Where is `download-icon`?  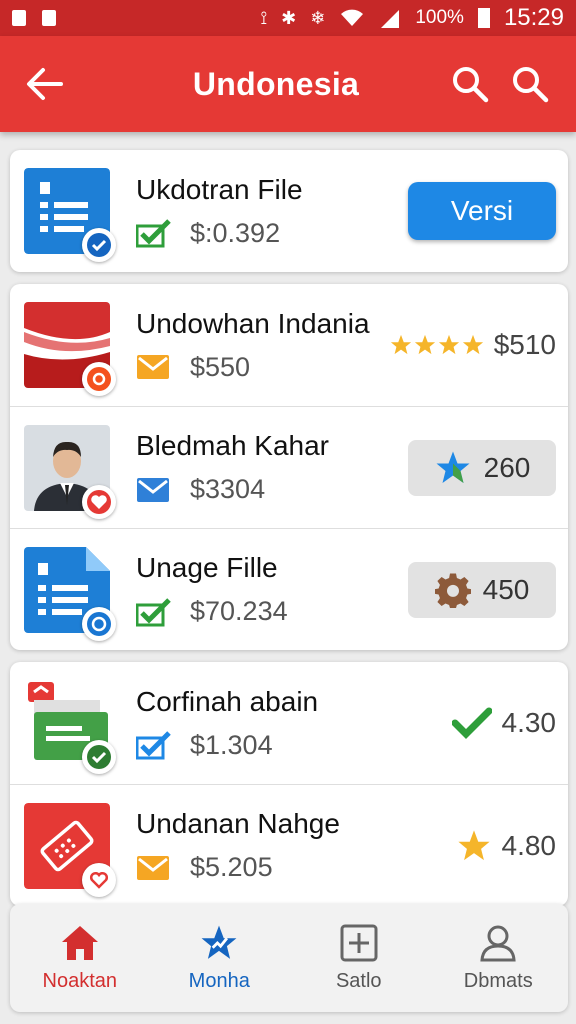 download-icon is located at coordinates (49, 18).